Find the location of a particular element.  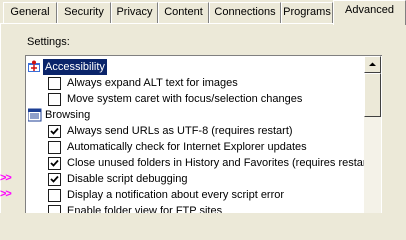

option-label: Always expand ALT text for images is located at coordinates (152, 83).